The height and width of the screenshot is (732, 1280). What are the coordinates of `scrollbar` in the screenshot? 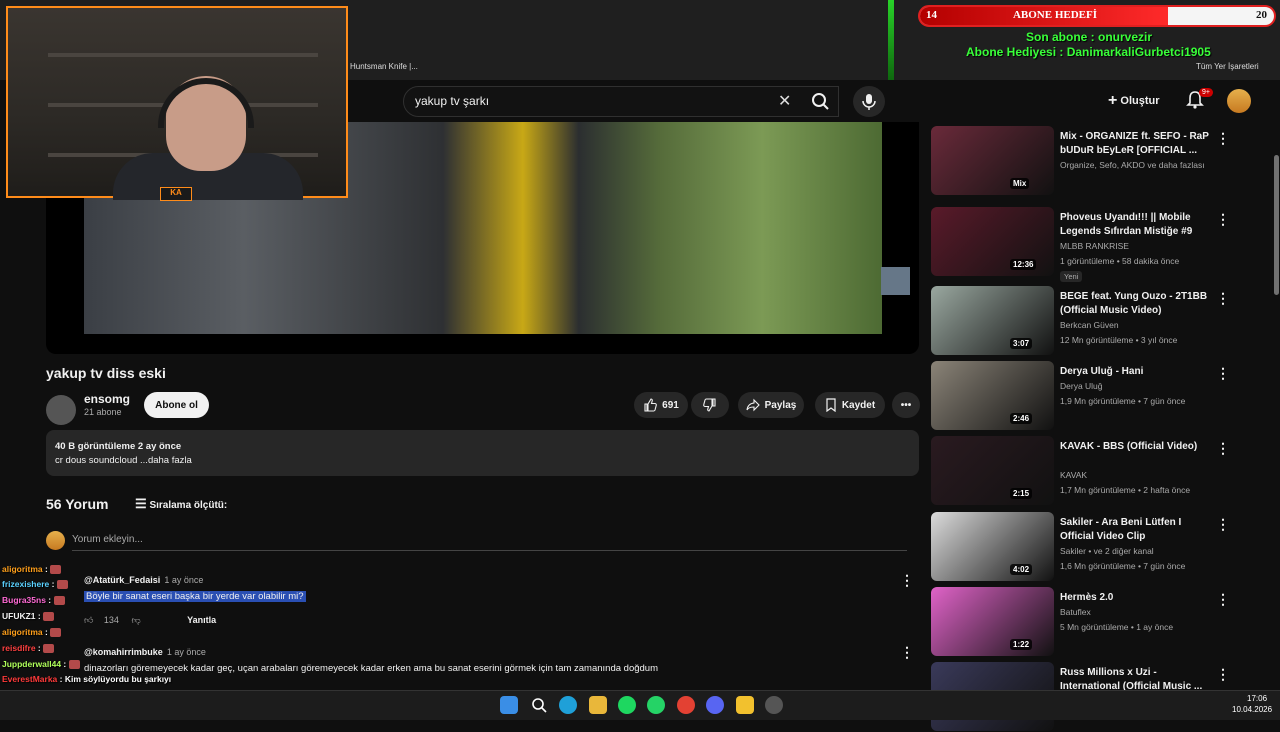 It's located at (1276, 225).